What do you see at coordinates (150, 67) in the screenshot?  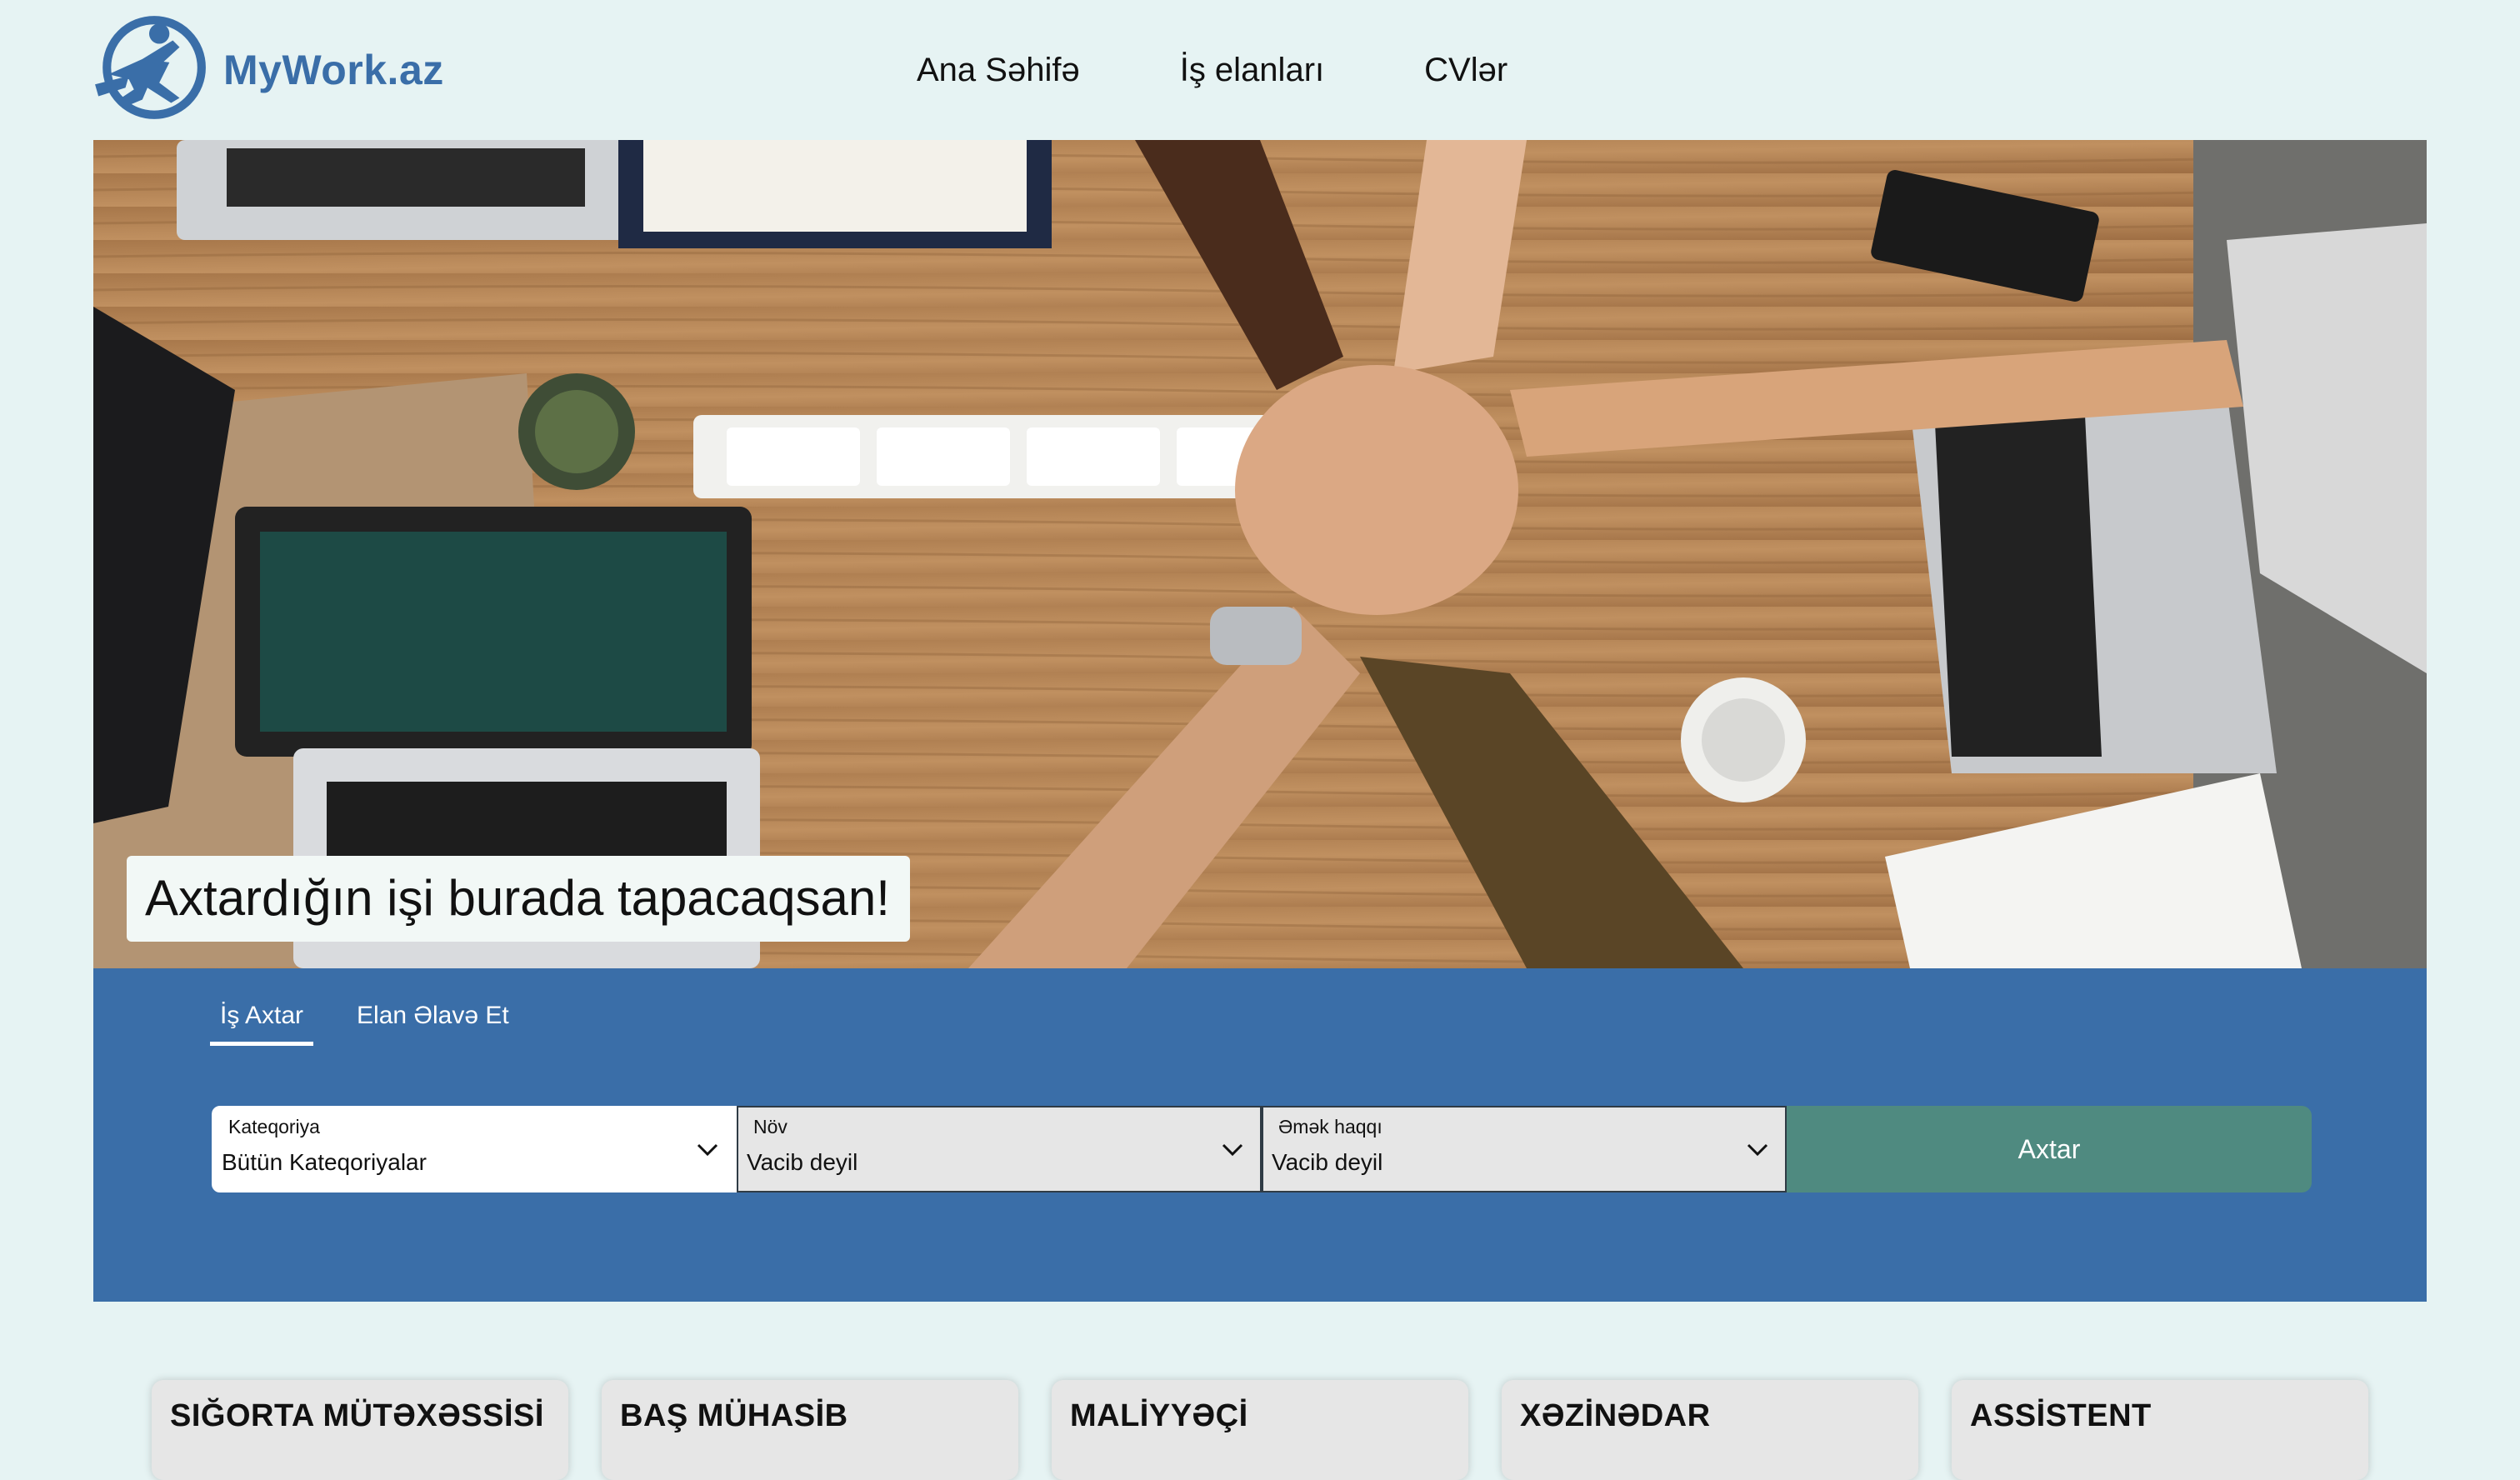 I see `logo-runner-icon` at bounding box center [150, 67].